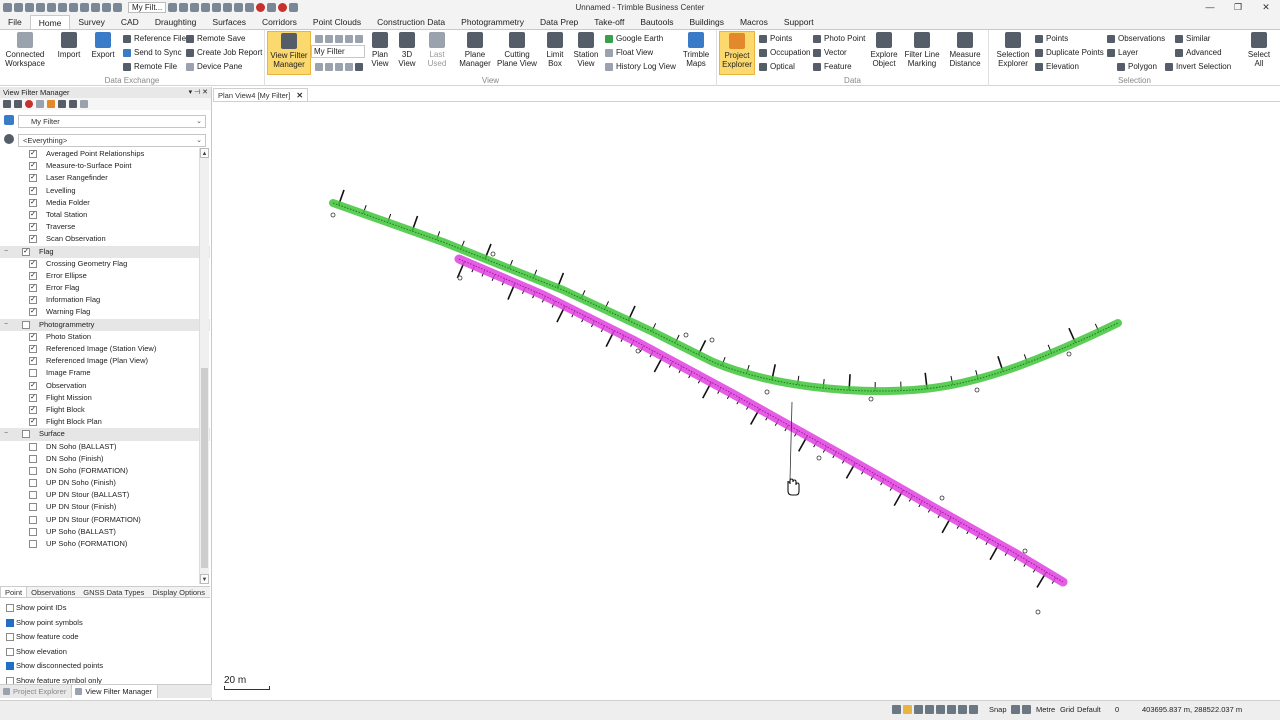 The image size is (1280, 720). What do you see at coordinates (51, 104) in the screenshot?
I see `layer-filter-icon` at bounding box center [51, 104].